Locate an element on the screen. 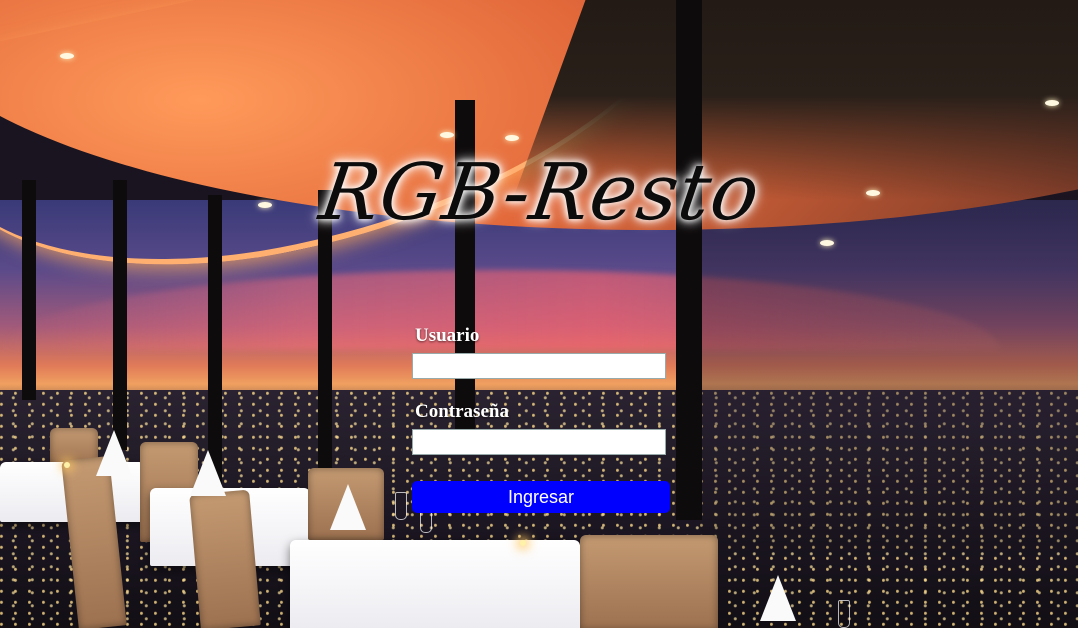  password-field is located at coordinates (539, 442).